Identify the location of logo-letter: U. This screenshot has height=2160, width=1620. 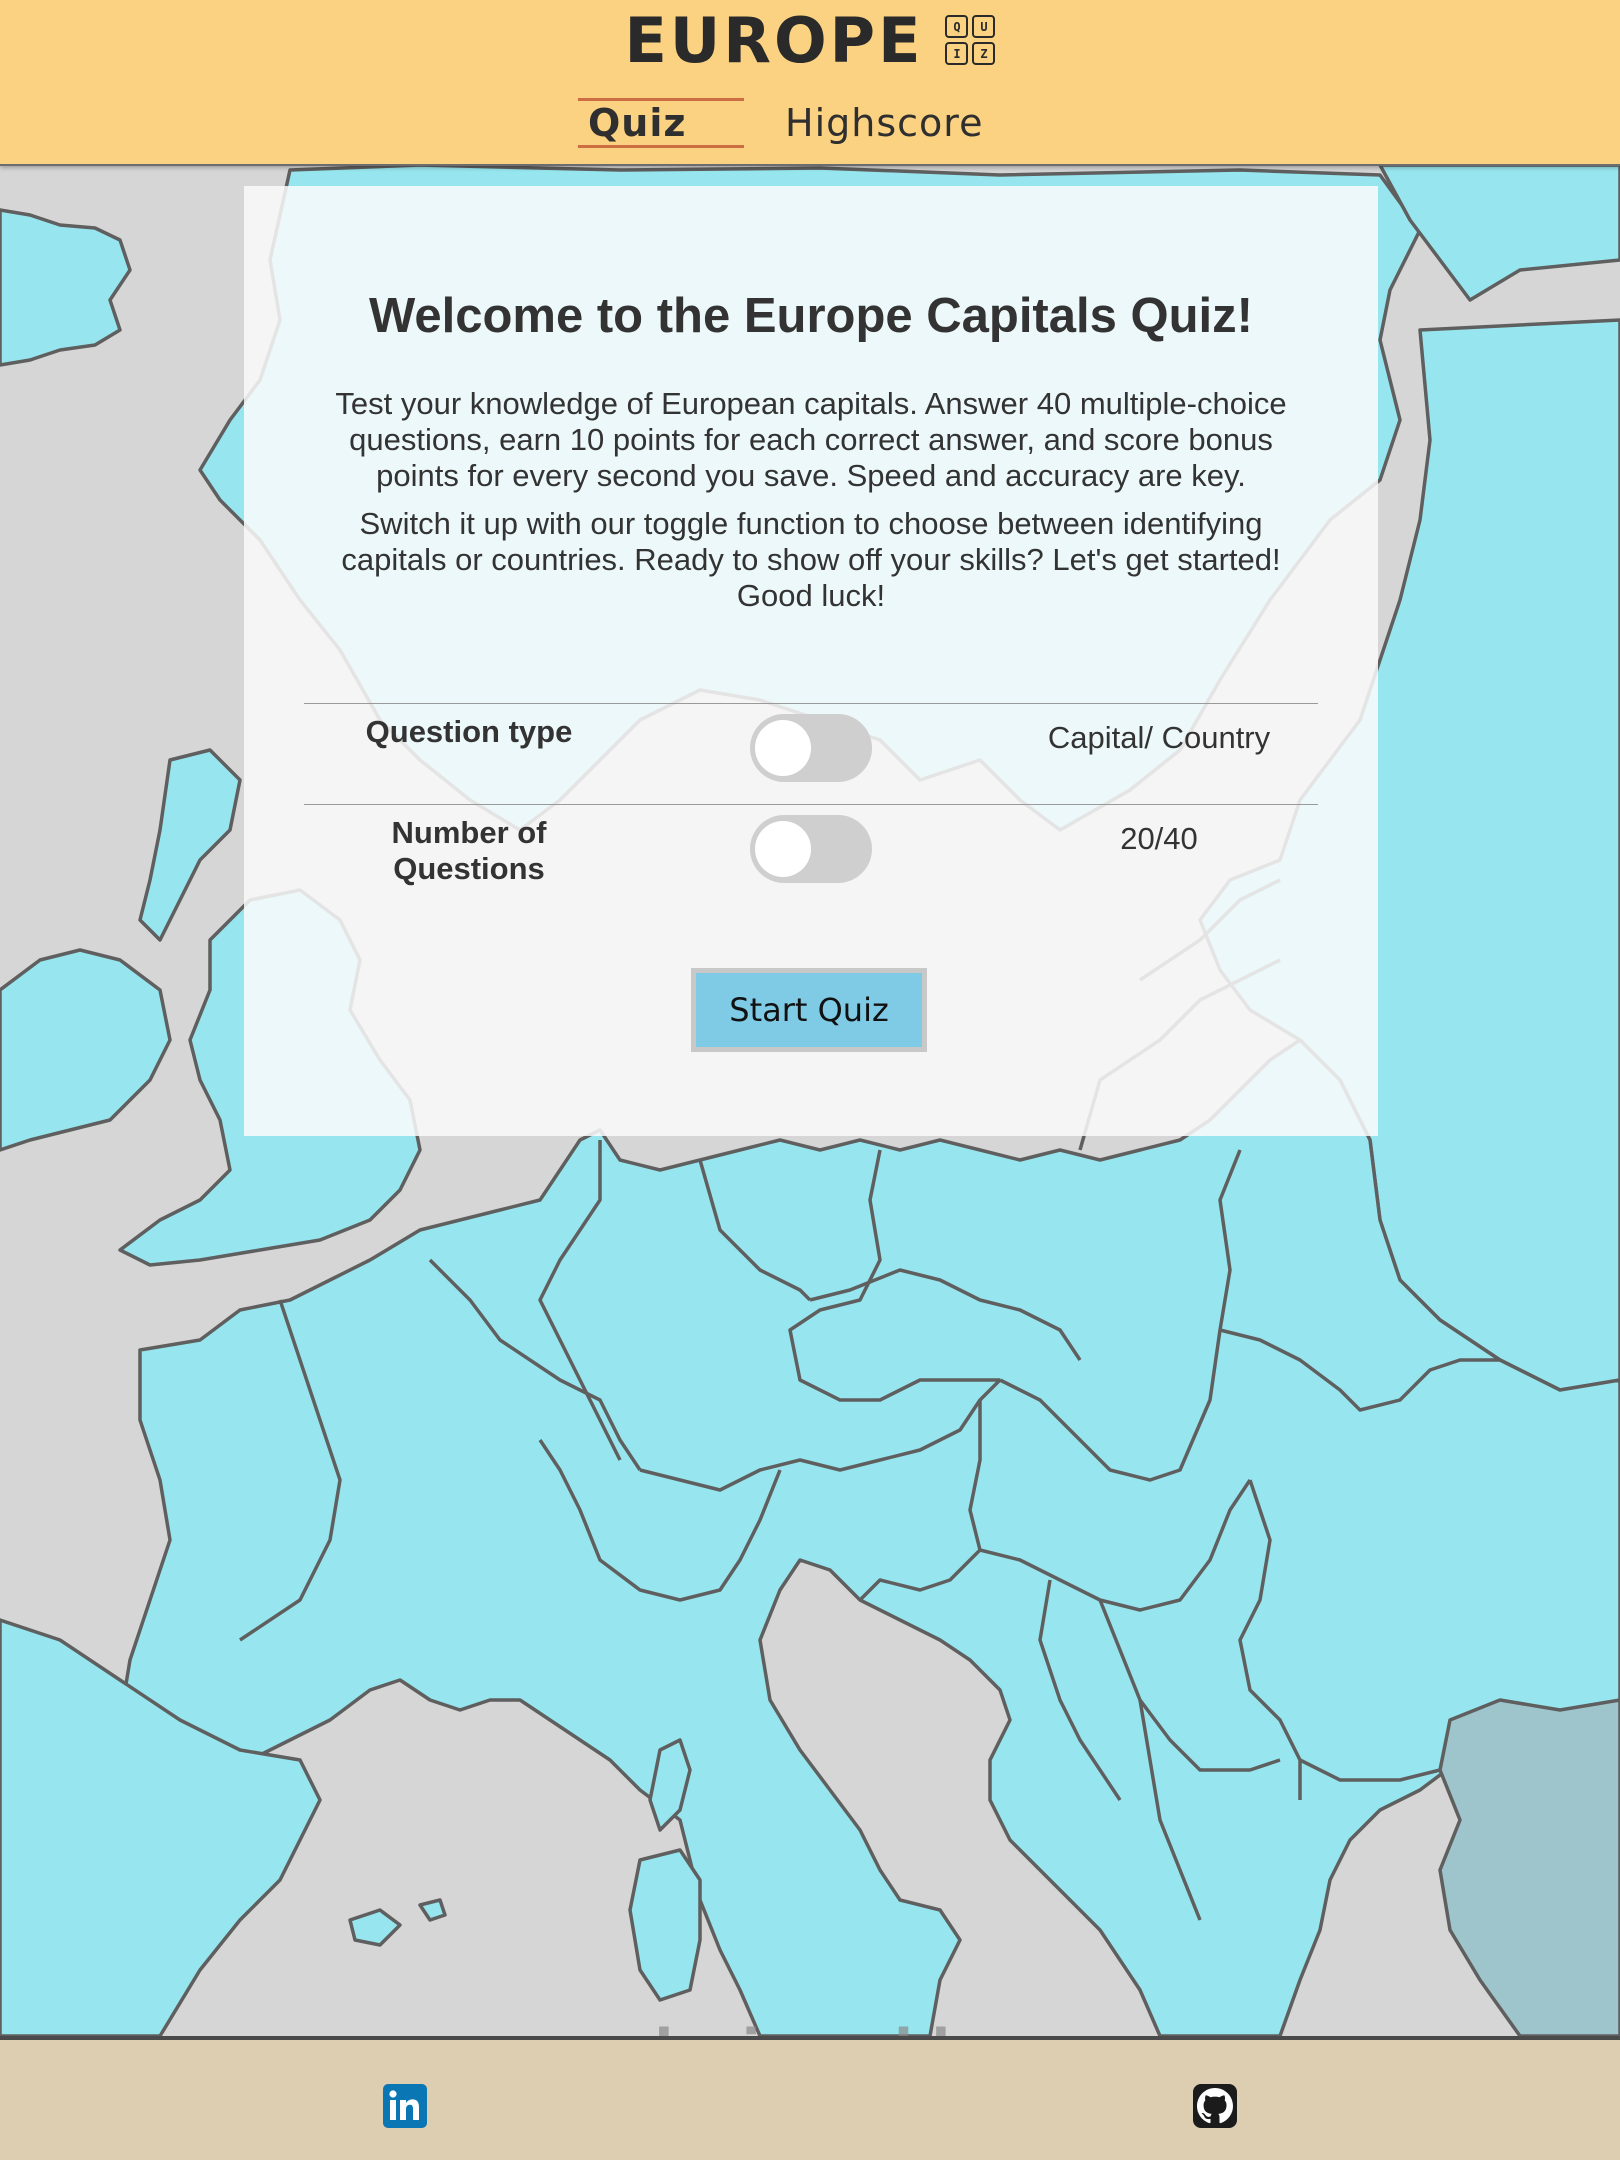
(984, 26).